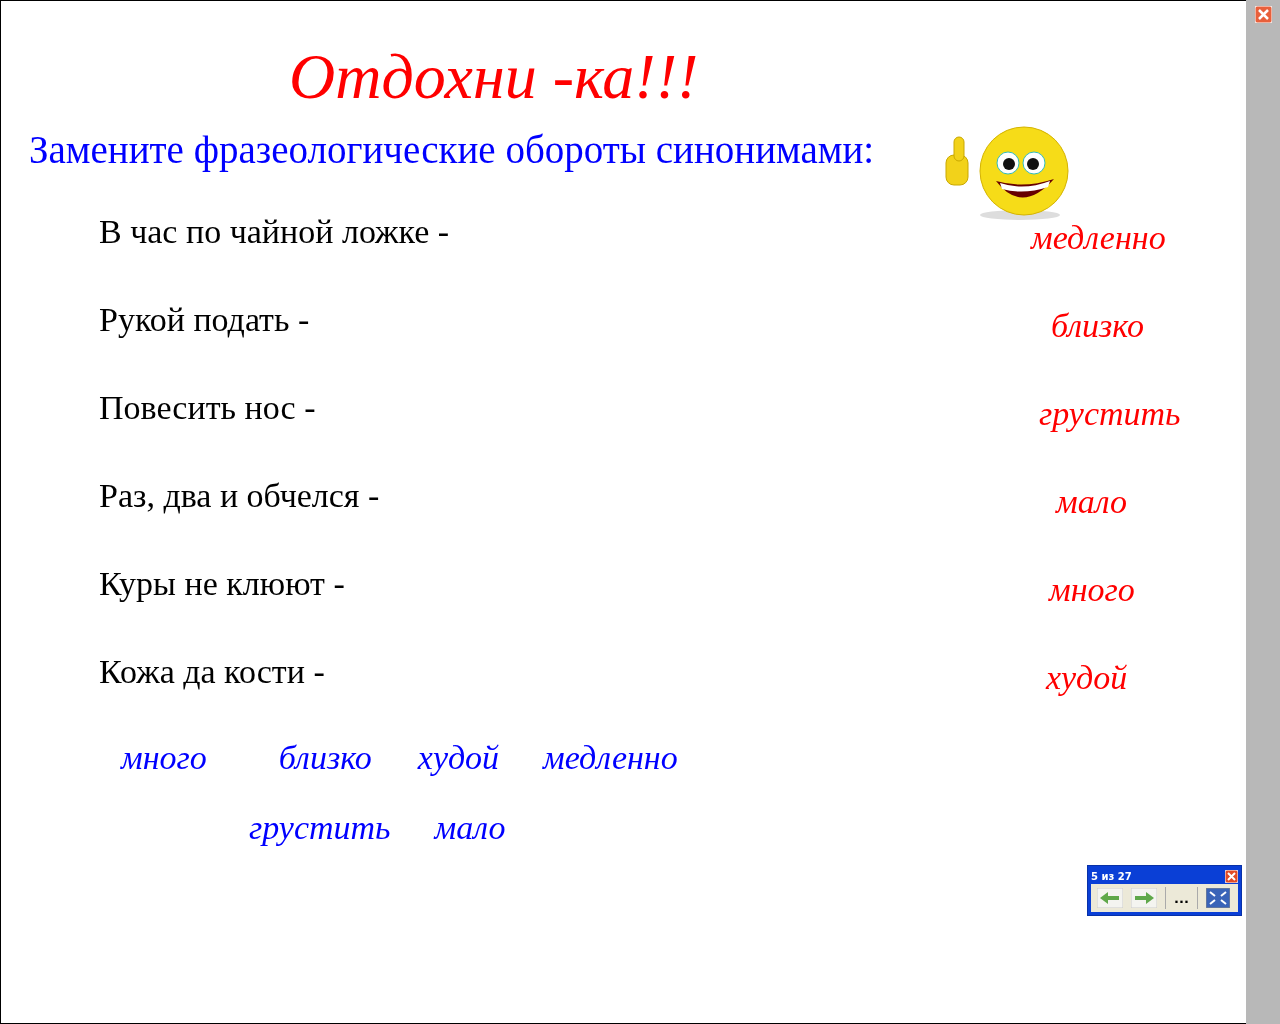  What do you see at coordinates (325, 758) in the screenshot?
I see `word-option: близко` at bounding box center [325, 758].